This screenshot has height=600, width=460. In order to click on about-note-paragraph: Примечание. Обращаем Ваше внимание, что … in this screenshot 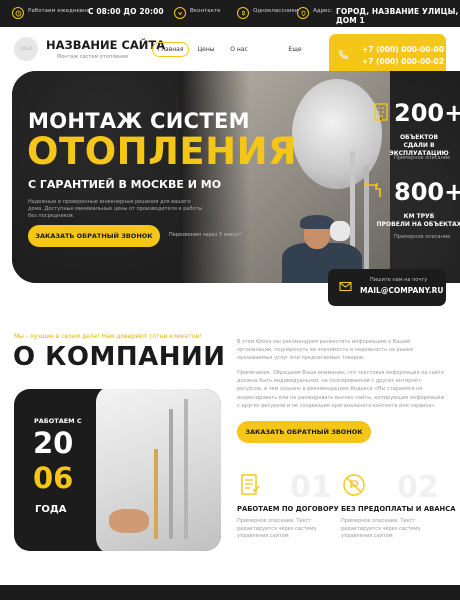, I will do `click(341, 389)`.